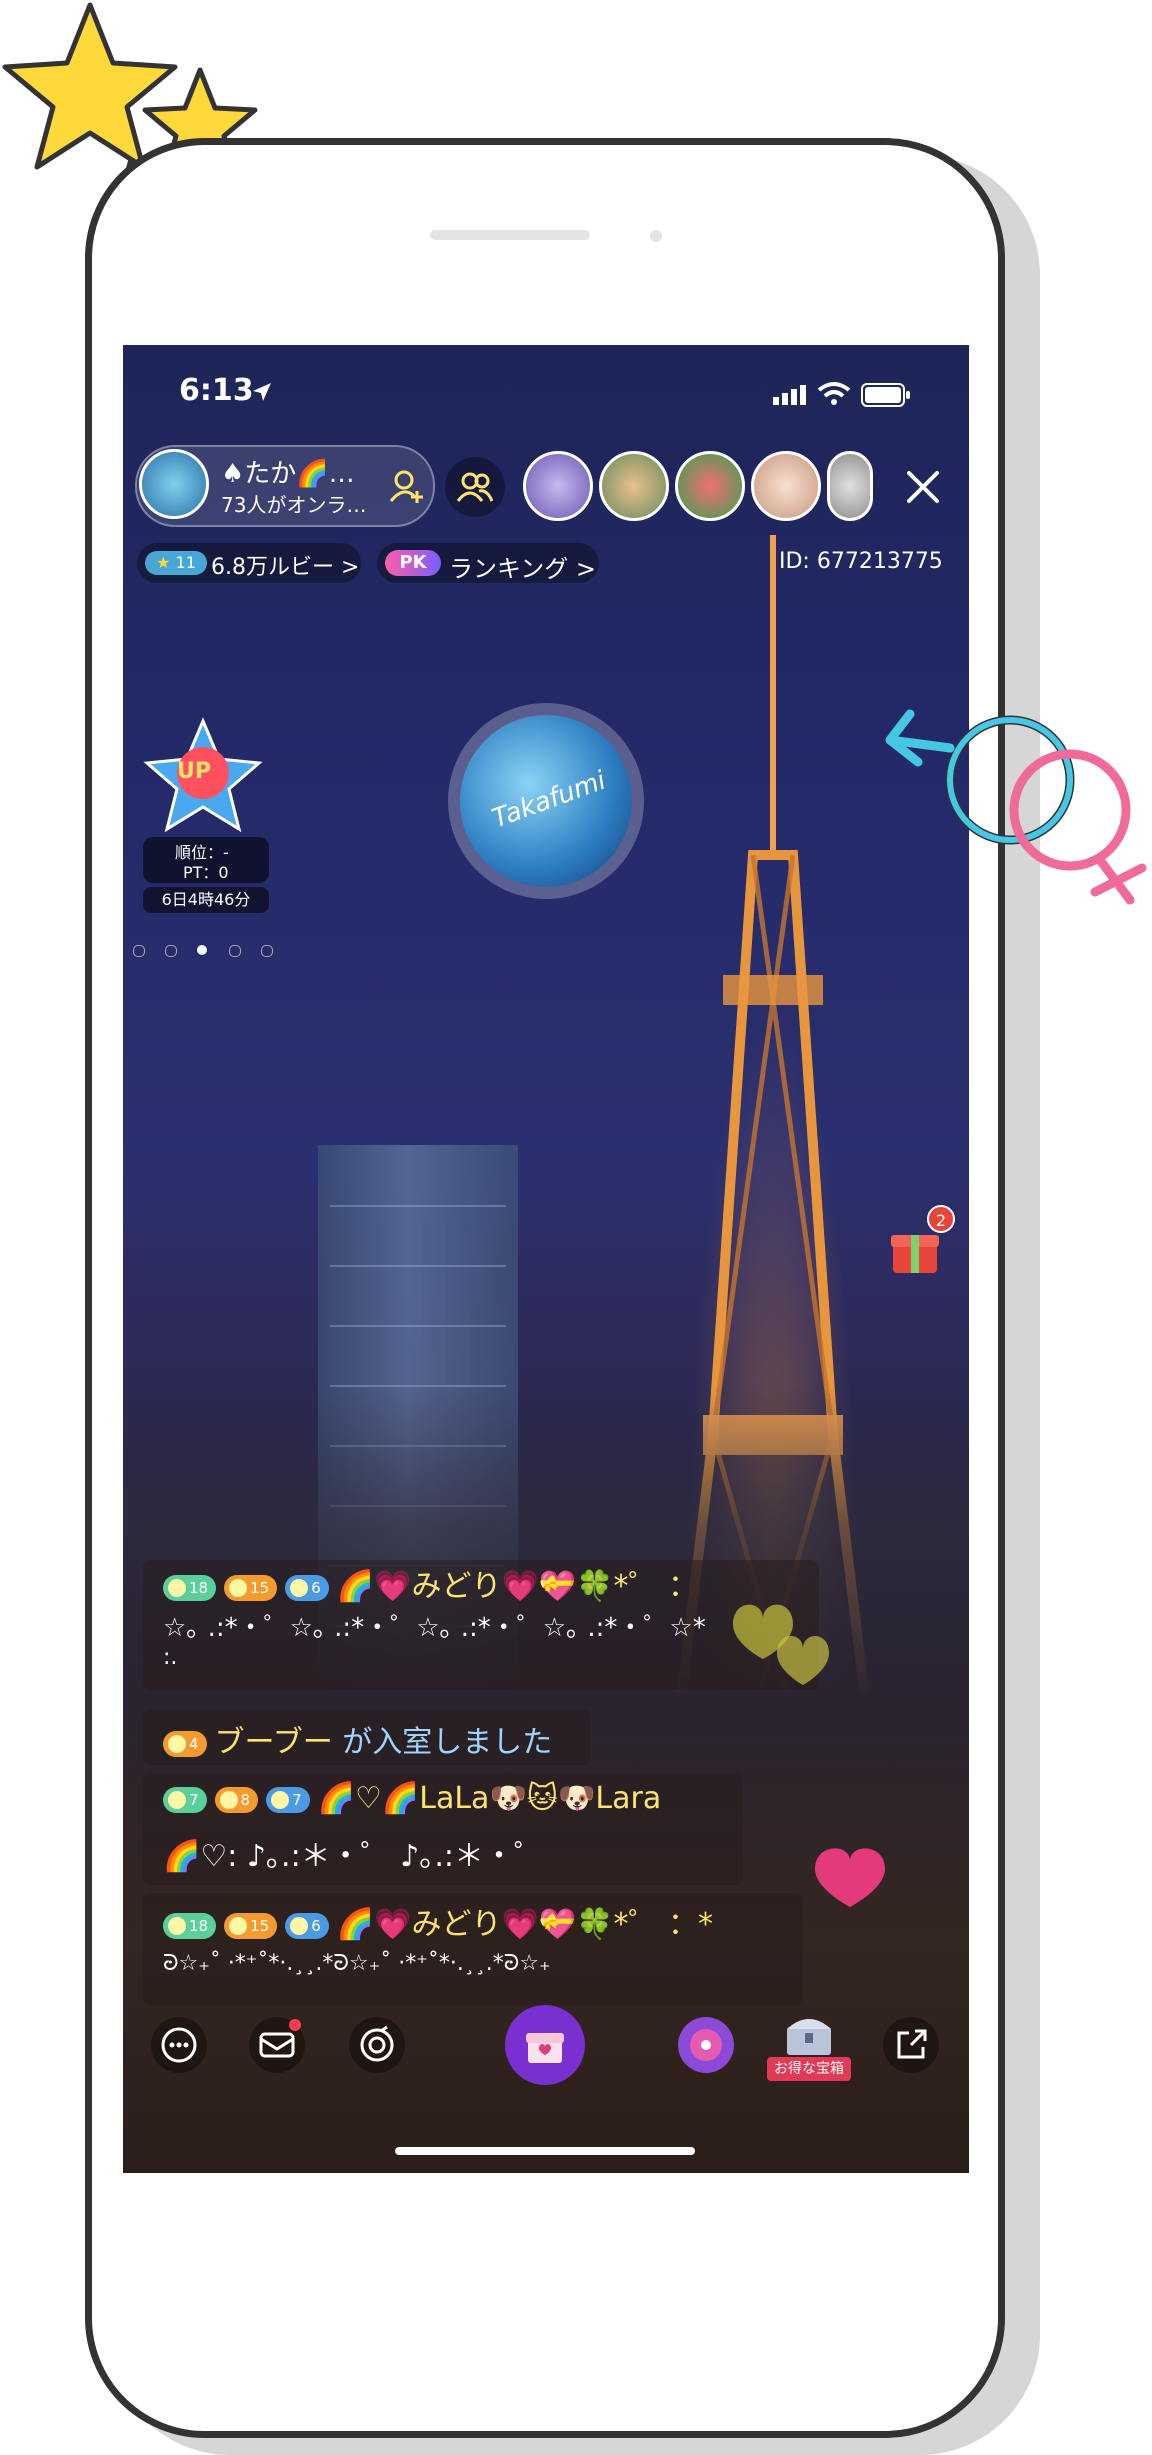 The height and width of the screenshot is (2455, 1152). Describe the element at coordinates (834, 393) in the screenshot. I see `wifi-icon` at that location.